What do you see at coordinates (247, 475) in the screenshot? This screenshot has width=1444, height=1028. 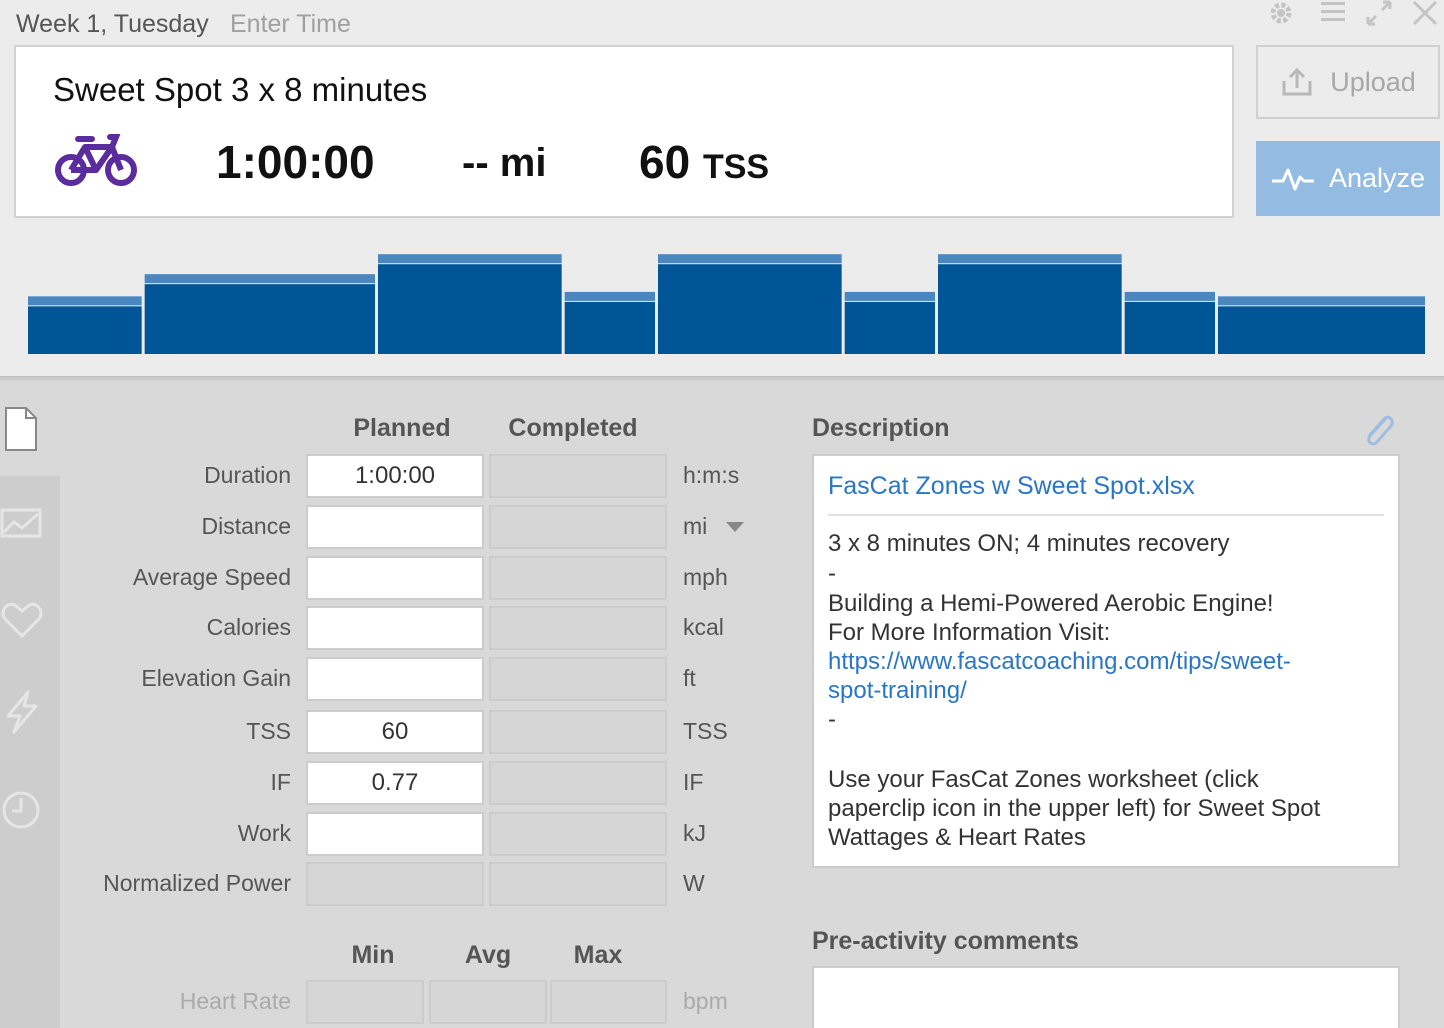 I see `duration-label: Duration` at bounding box center [247, 475].